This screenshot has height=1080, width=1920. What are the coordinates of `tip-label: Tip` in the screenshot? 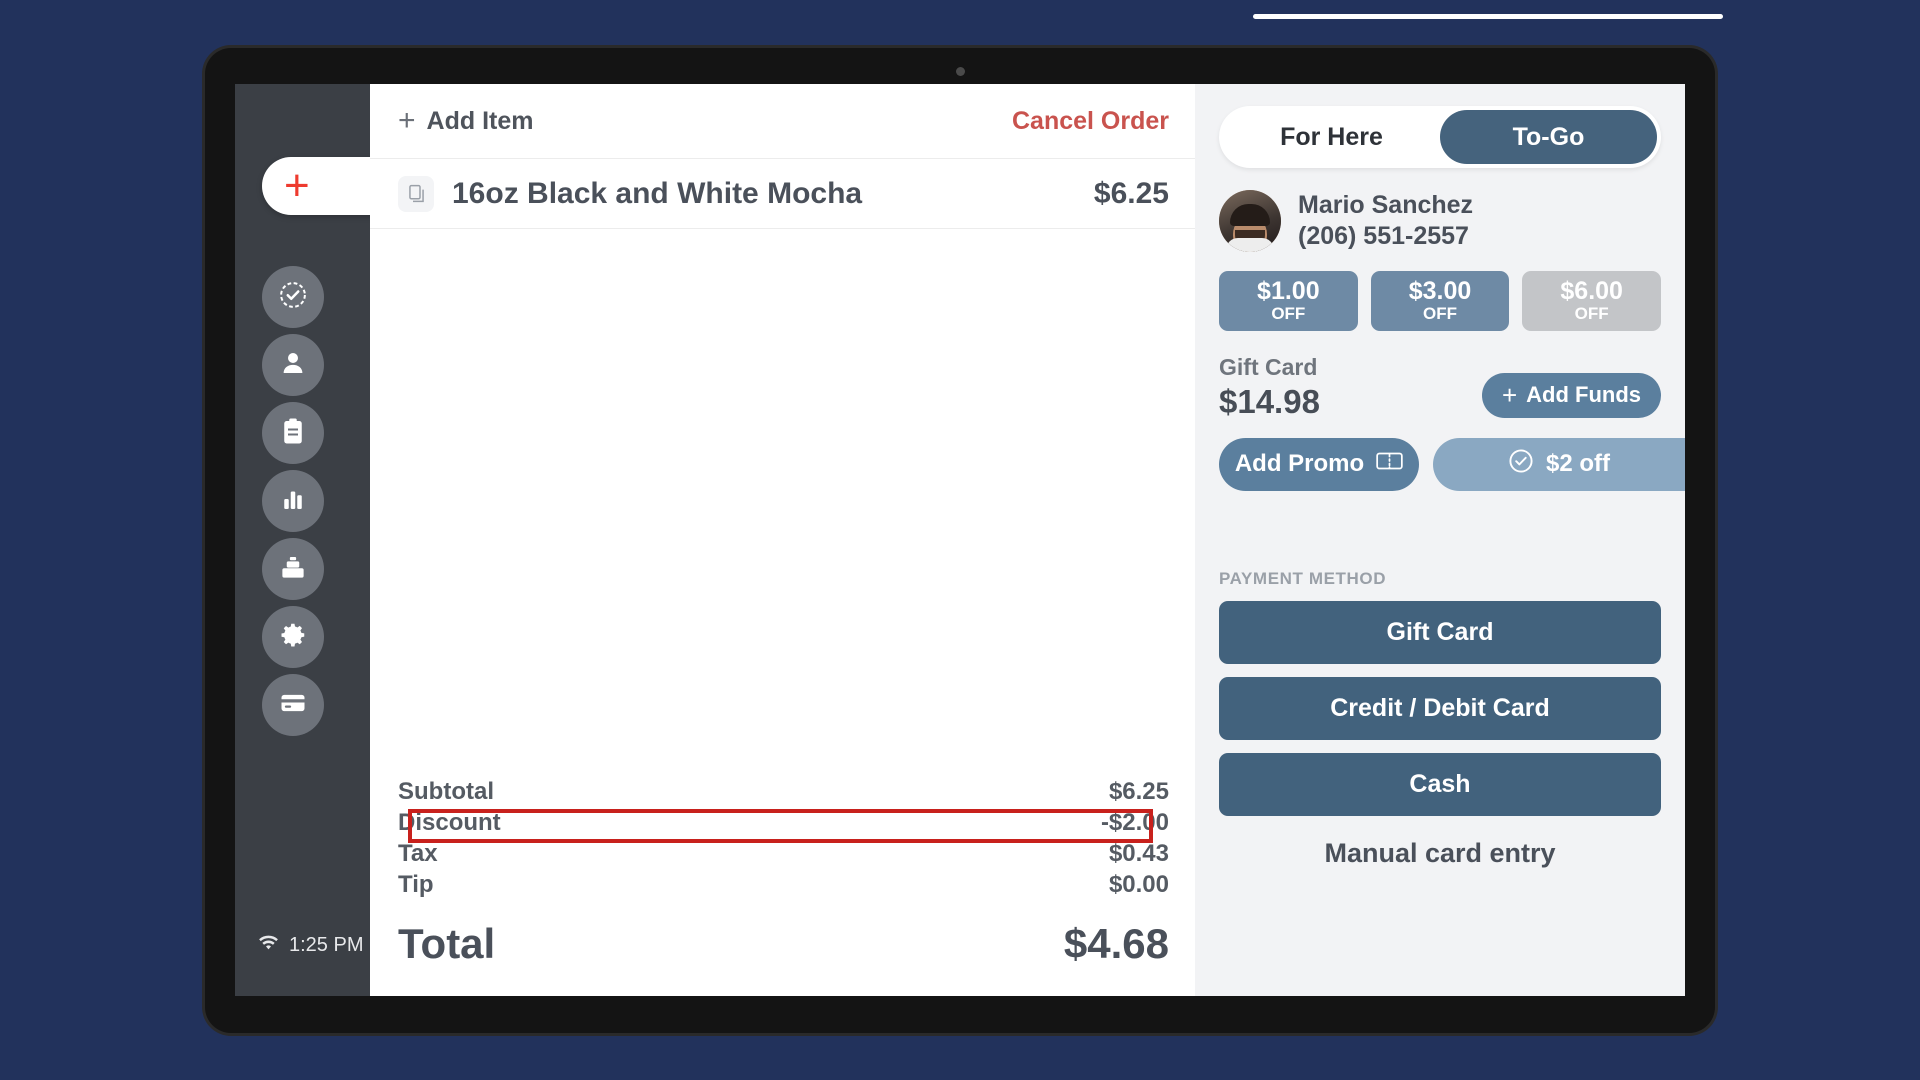 It's located at (416, 884).